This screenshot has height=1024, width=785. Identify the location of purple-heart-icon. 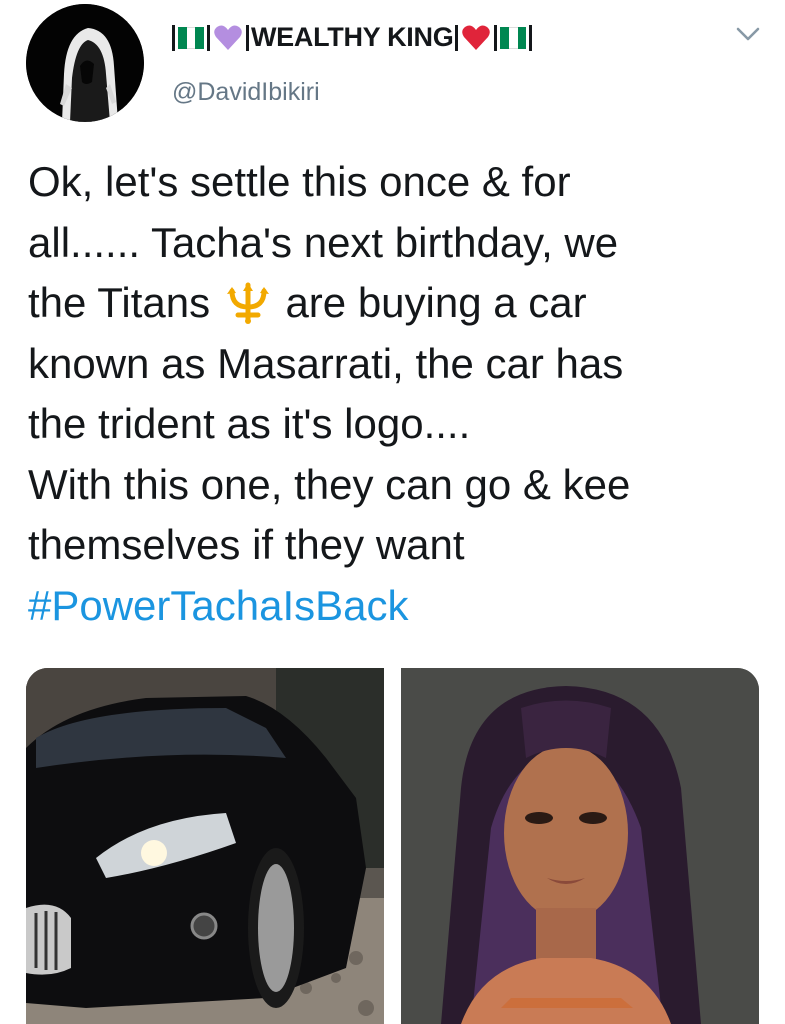
(228, 37).